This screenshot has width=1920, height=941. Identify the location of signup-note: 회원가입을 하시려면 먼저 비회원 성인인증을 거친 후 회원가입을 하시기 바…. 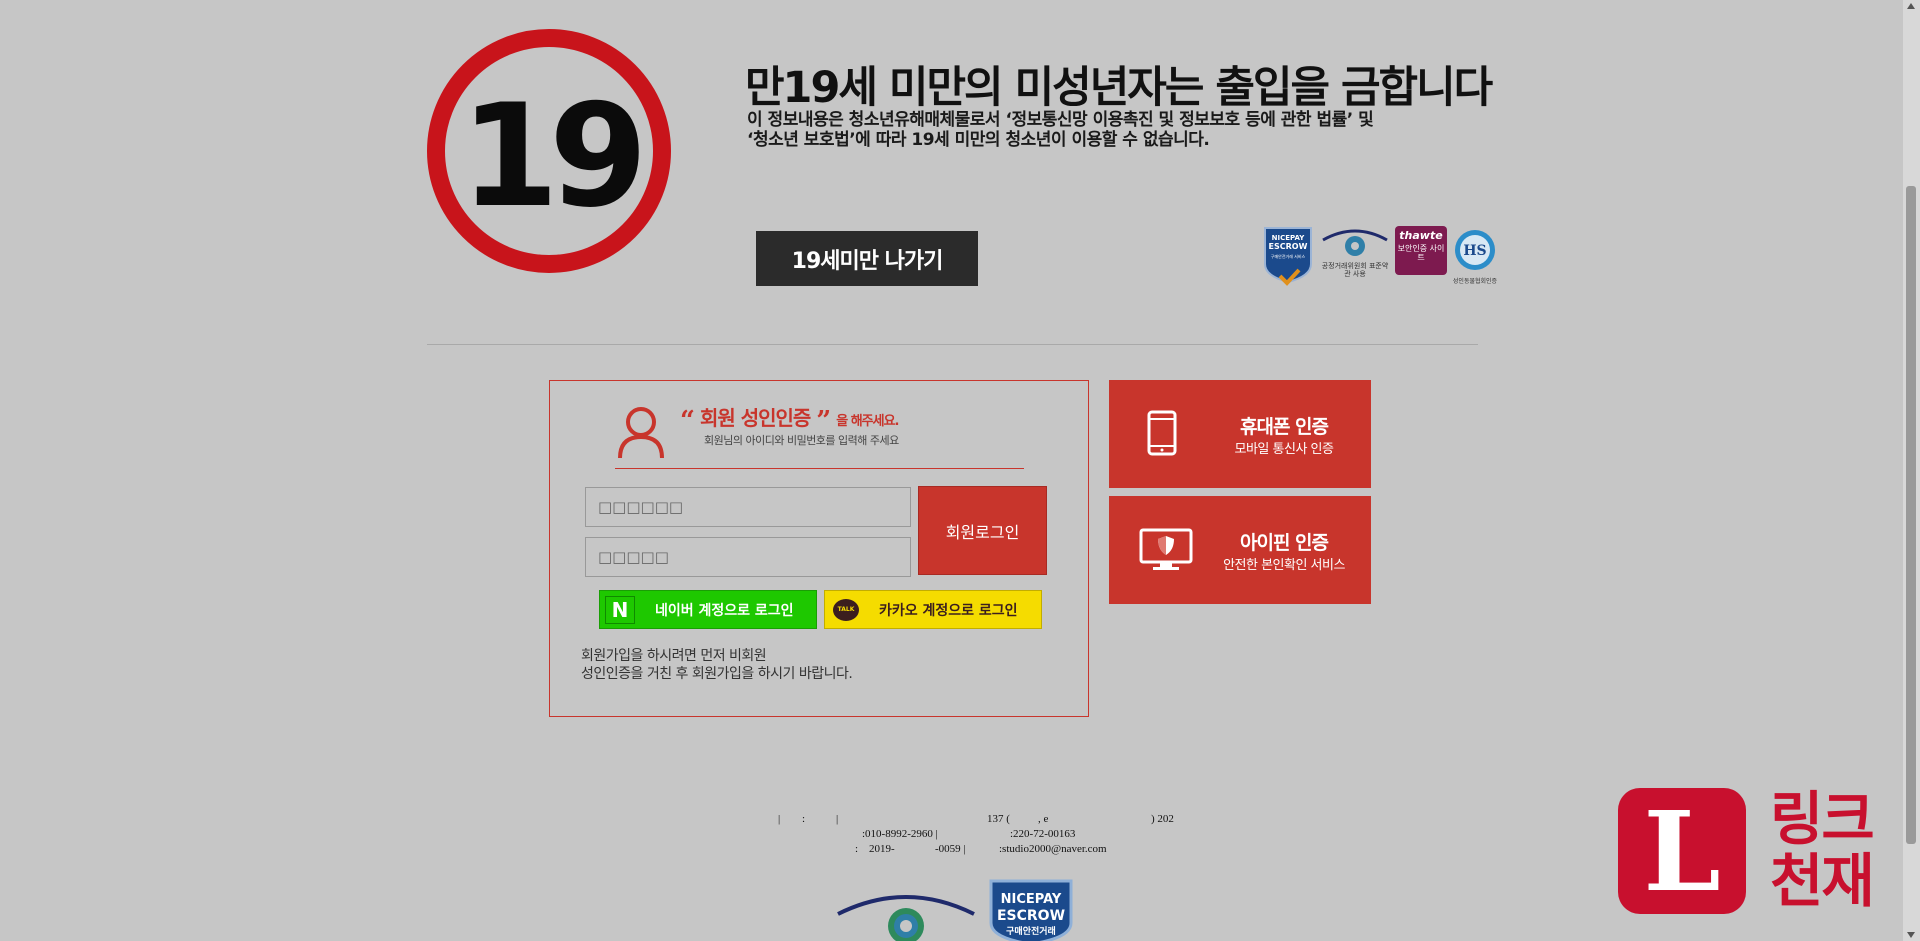
(791, 665).